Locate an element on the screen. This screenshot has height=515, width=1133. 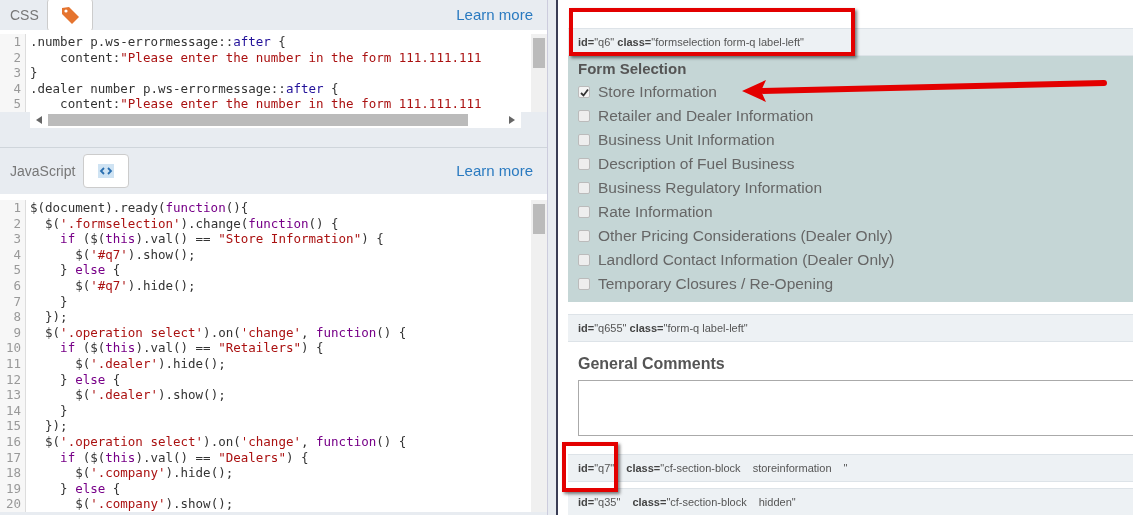
code-line: $('.formselection').change(function() { is located at coordinates (192, 223).